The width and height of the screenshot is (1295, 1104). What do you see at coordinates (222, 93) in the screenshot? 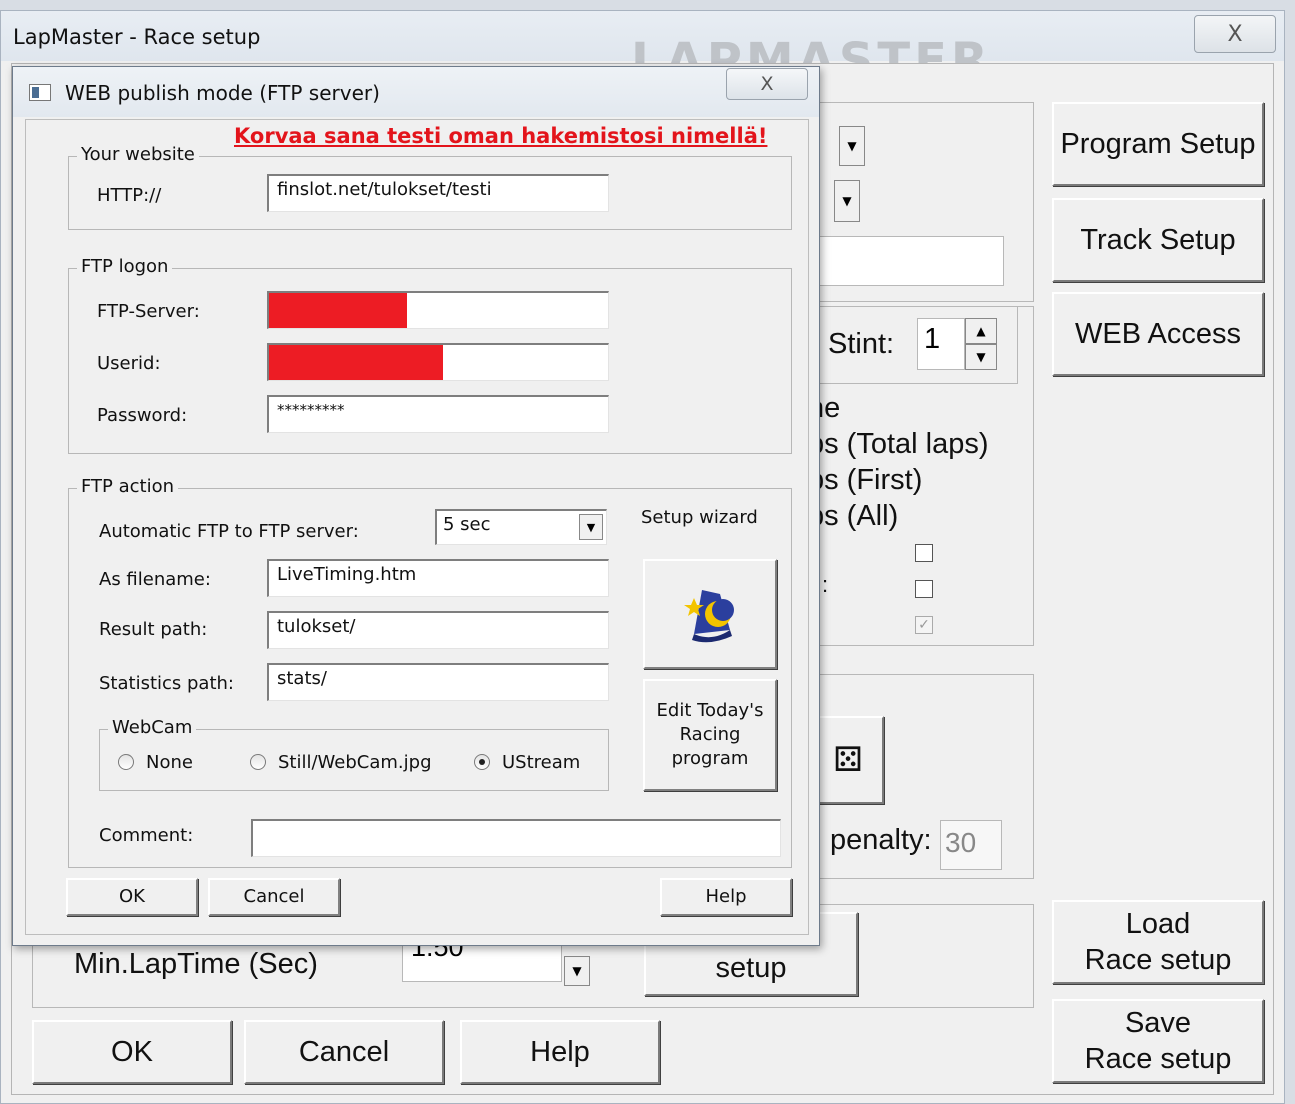
I see `dialog-title: WEB publish mode (FTP server)` at bounding box center [222, 93].